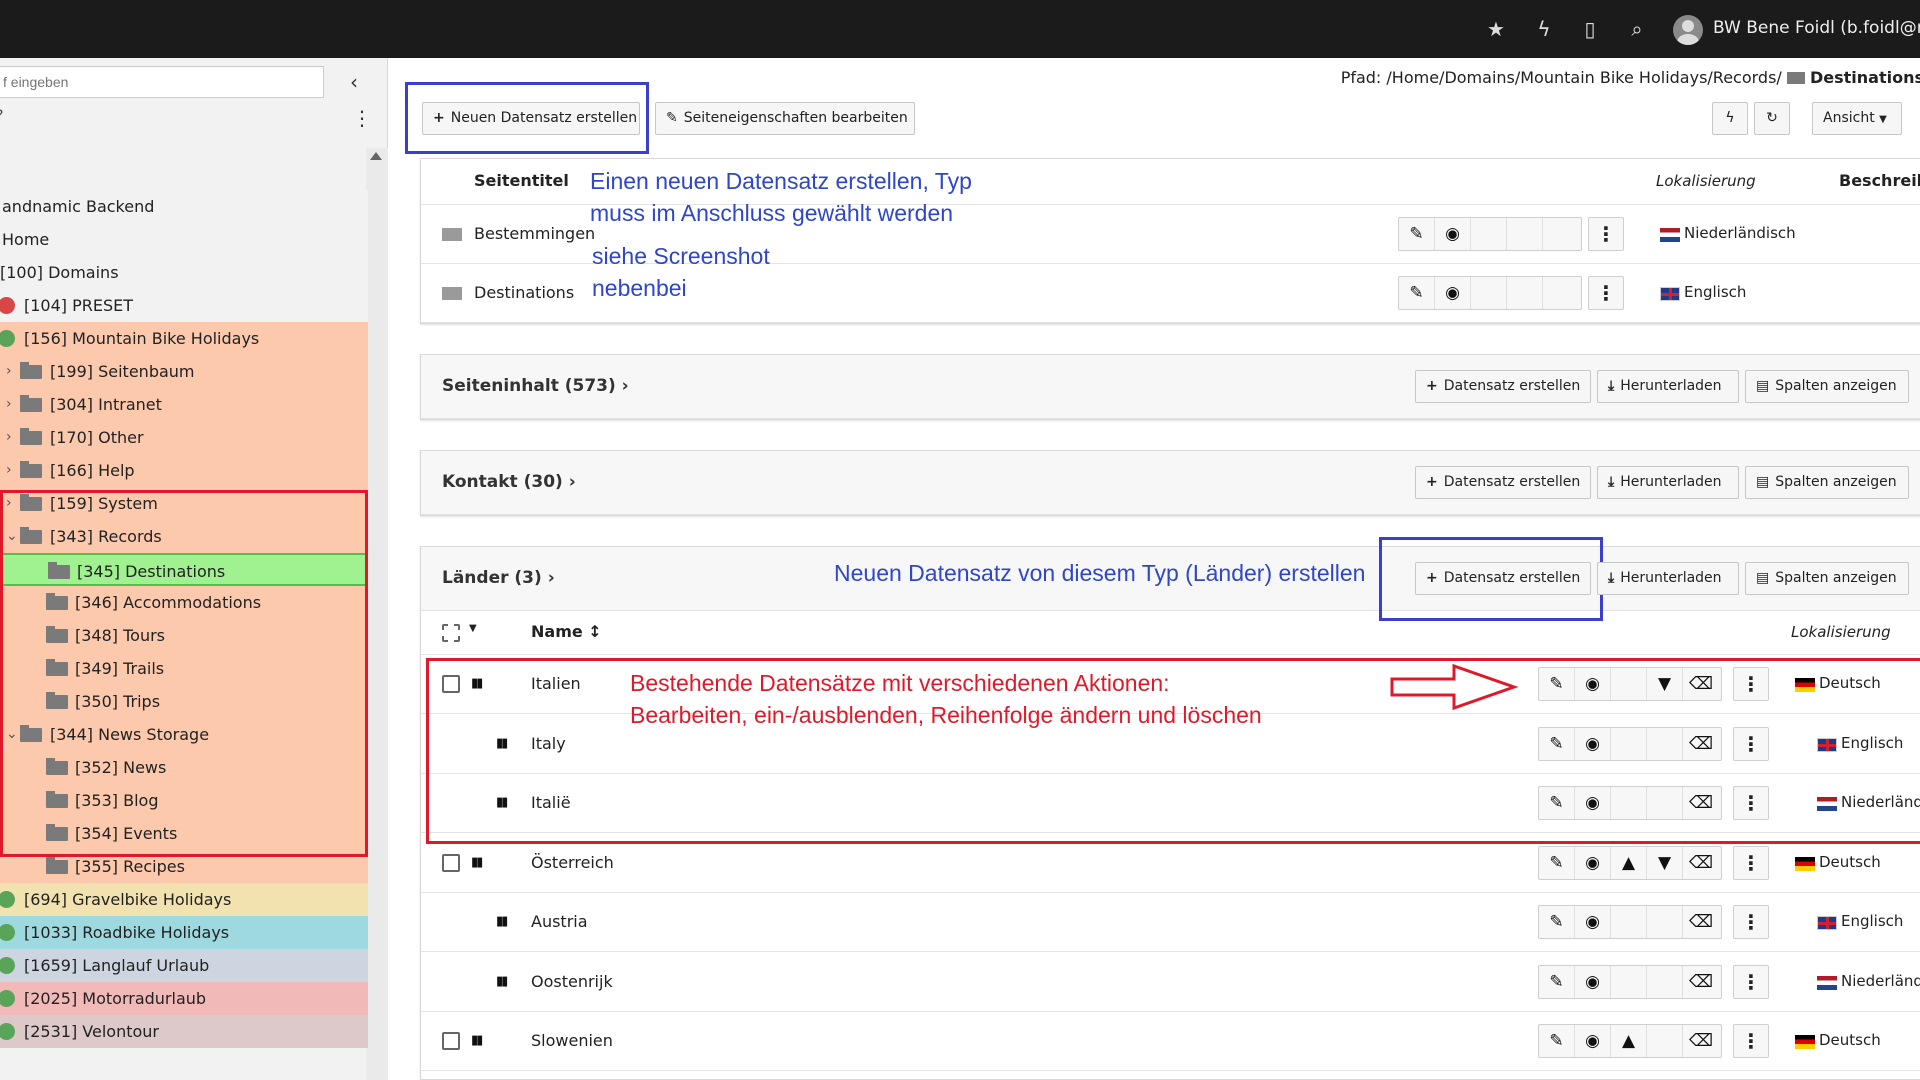  I want to click on tree-item: › [304] Intranet, so click(184, 404).